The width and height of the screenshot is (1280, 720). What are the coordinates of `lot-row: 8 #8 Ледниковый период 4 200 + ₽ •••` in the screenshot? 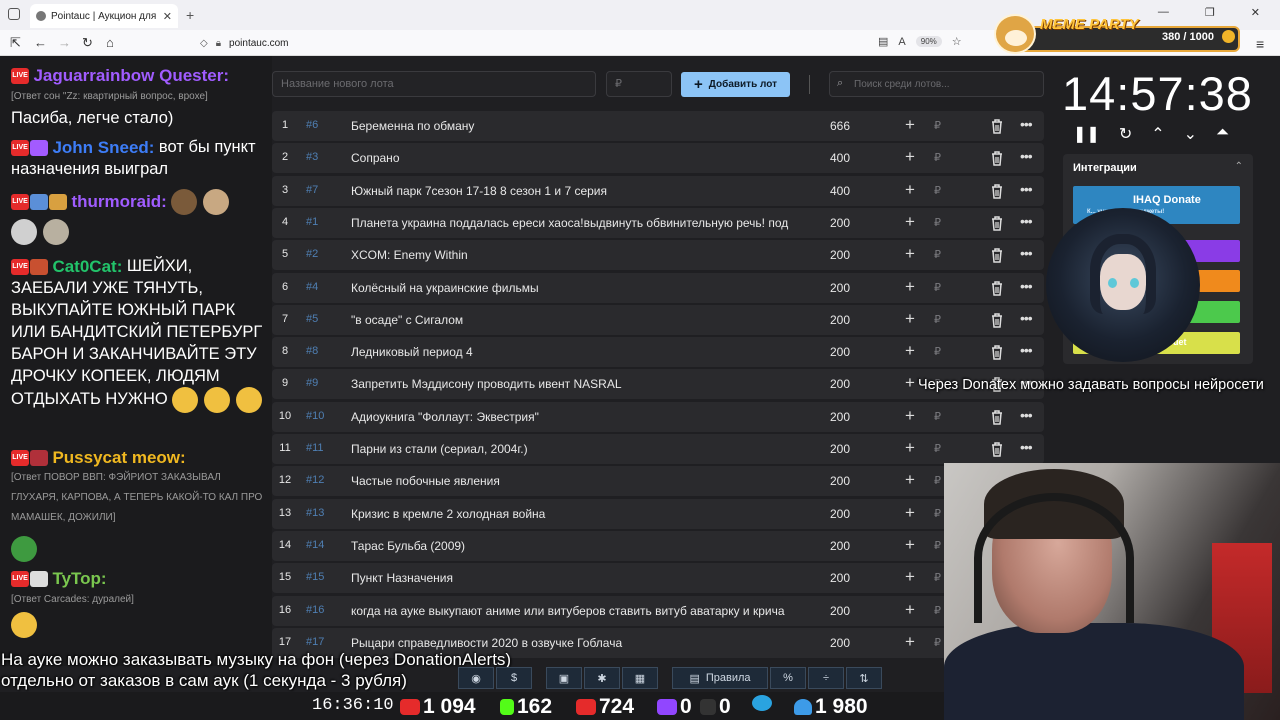 It's located at (658, 352).